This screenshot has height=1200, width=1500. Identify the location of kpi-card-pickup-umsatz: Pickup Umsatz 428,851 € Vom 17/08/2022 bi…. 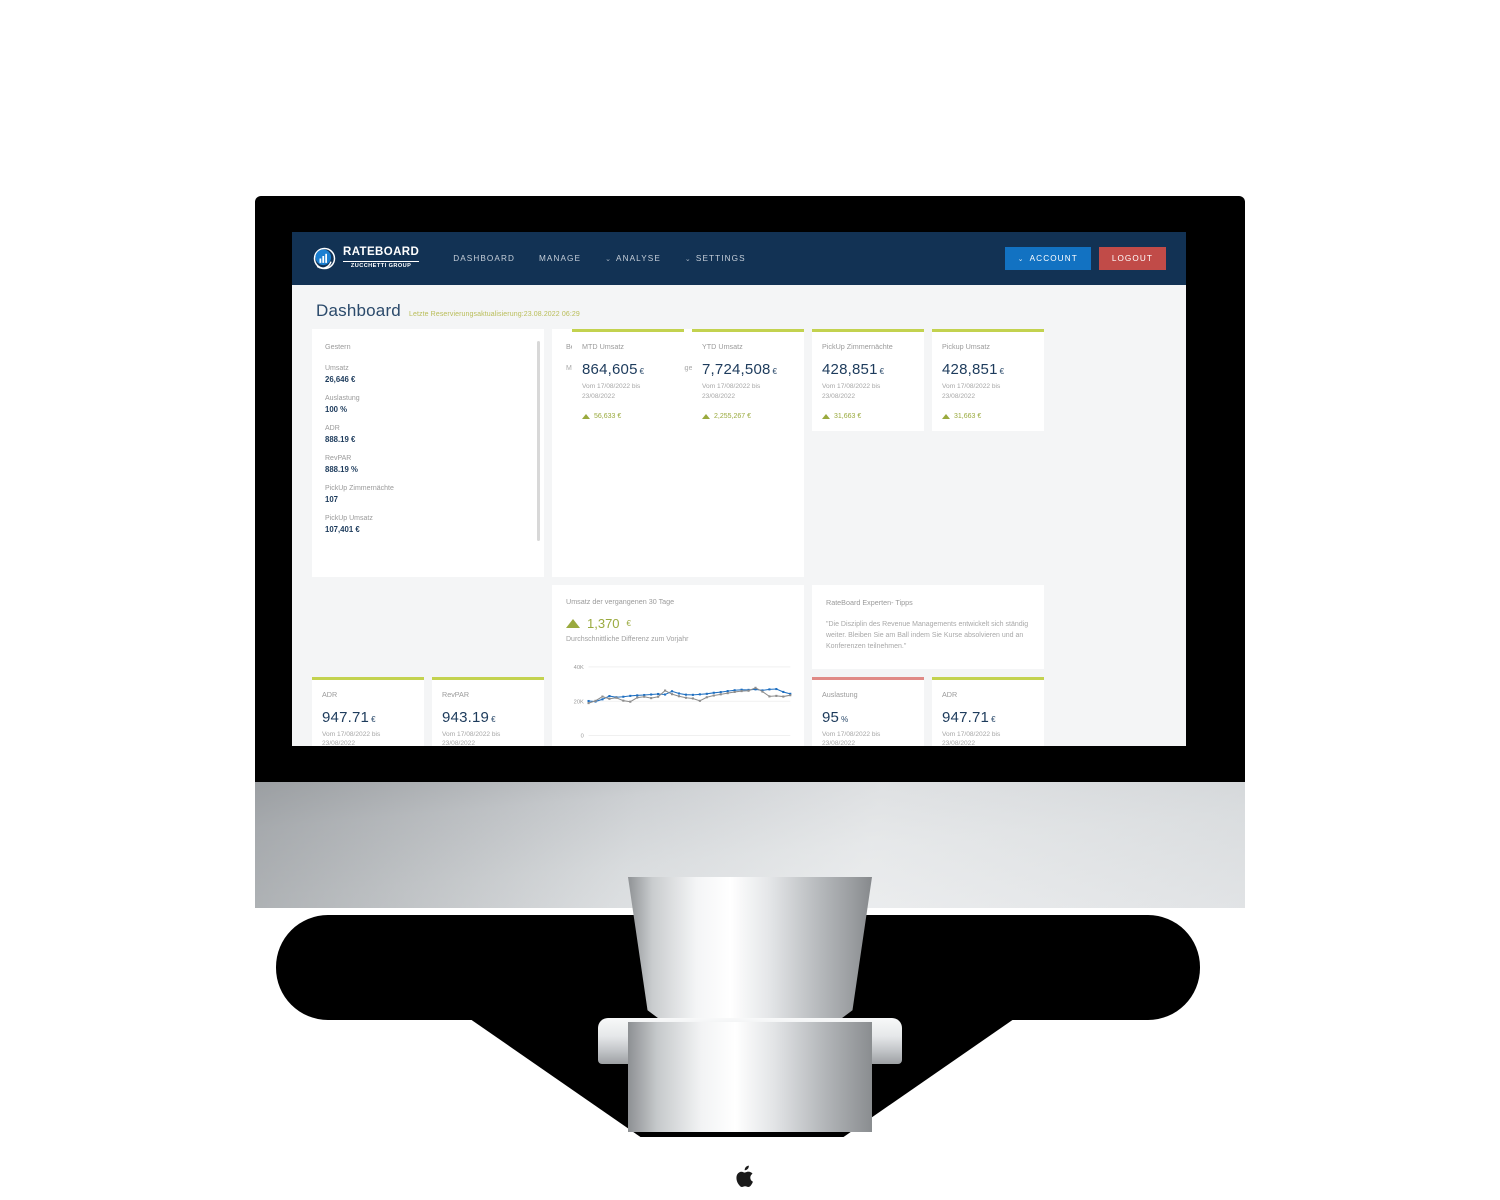
(988, 380).